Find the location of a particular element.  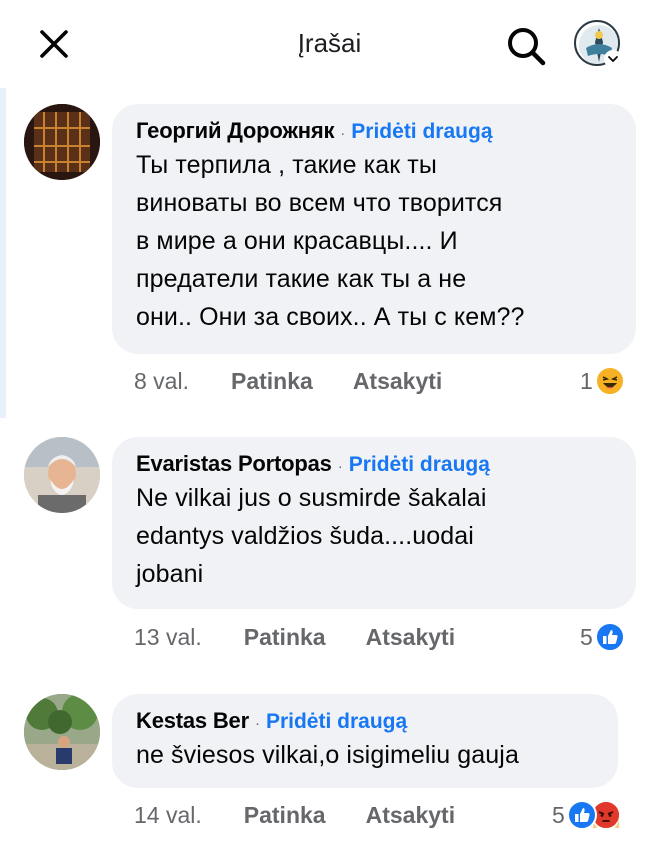

comment-author: Kestas Ber is located at coordinates (192, 721).